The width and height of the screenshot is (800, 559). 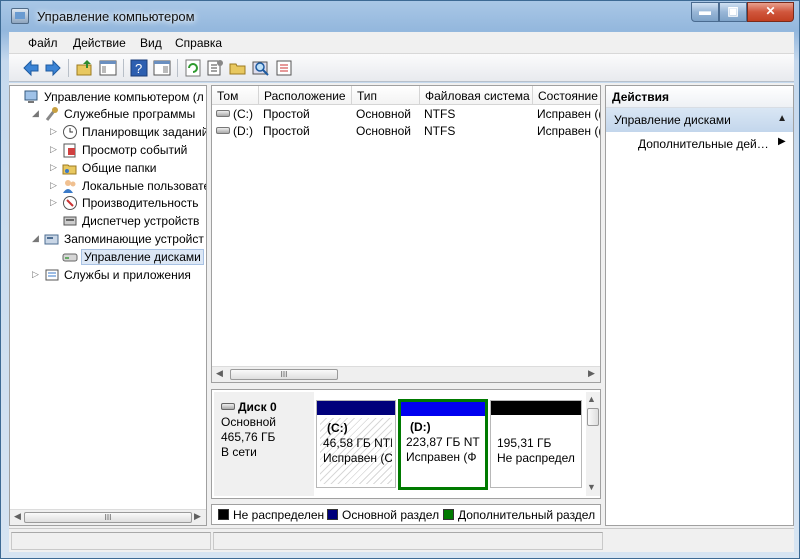 What do you see at coordinates (284, 68) in the screenshot?
I see `export-list-icon` at bounding box center [284, 68].